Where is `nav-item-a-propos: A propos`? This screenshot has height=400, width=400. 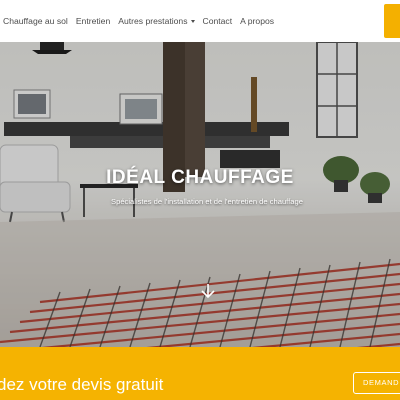
nav-item-a-propos: A propos is located at coordinates (257, 21).